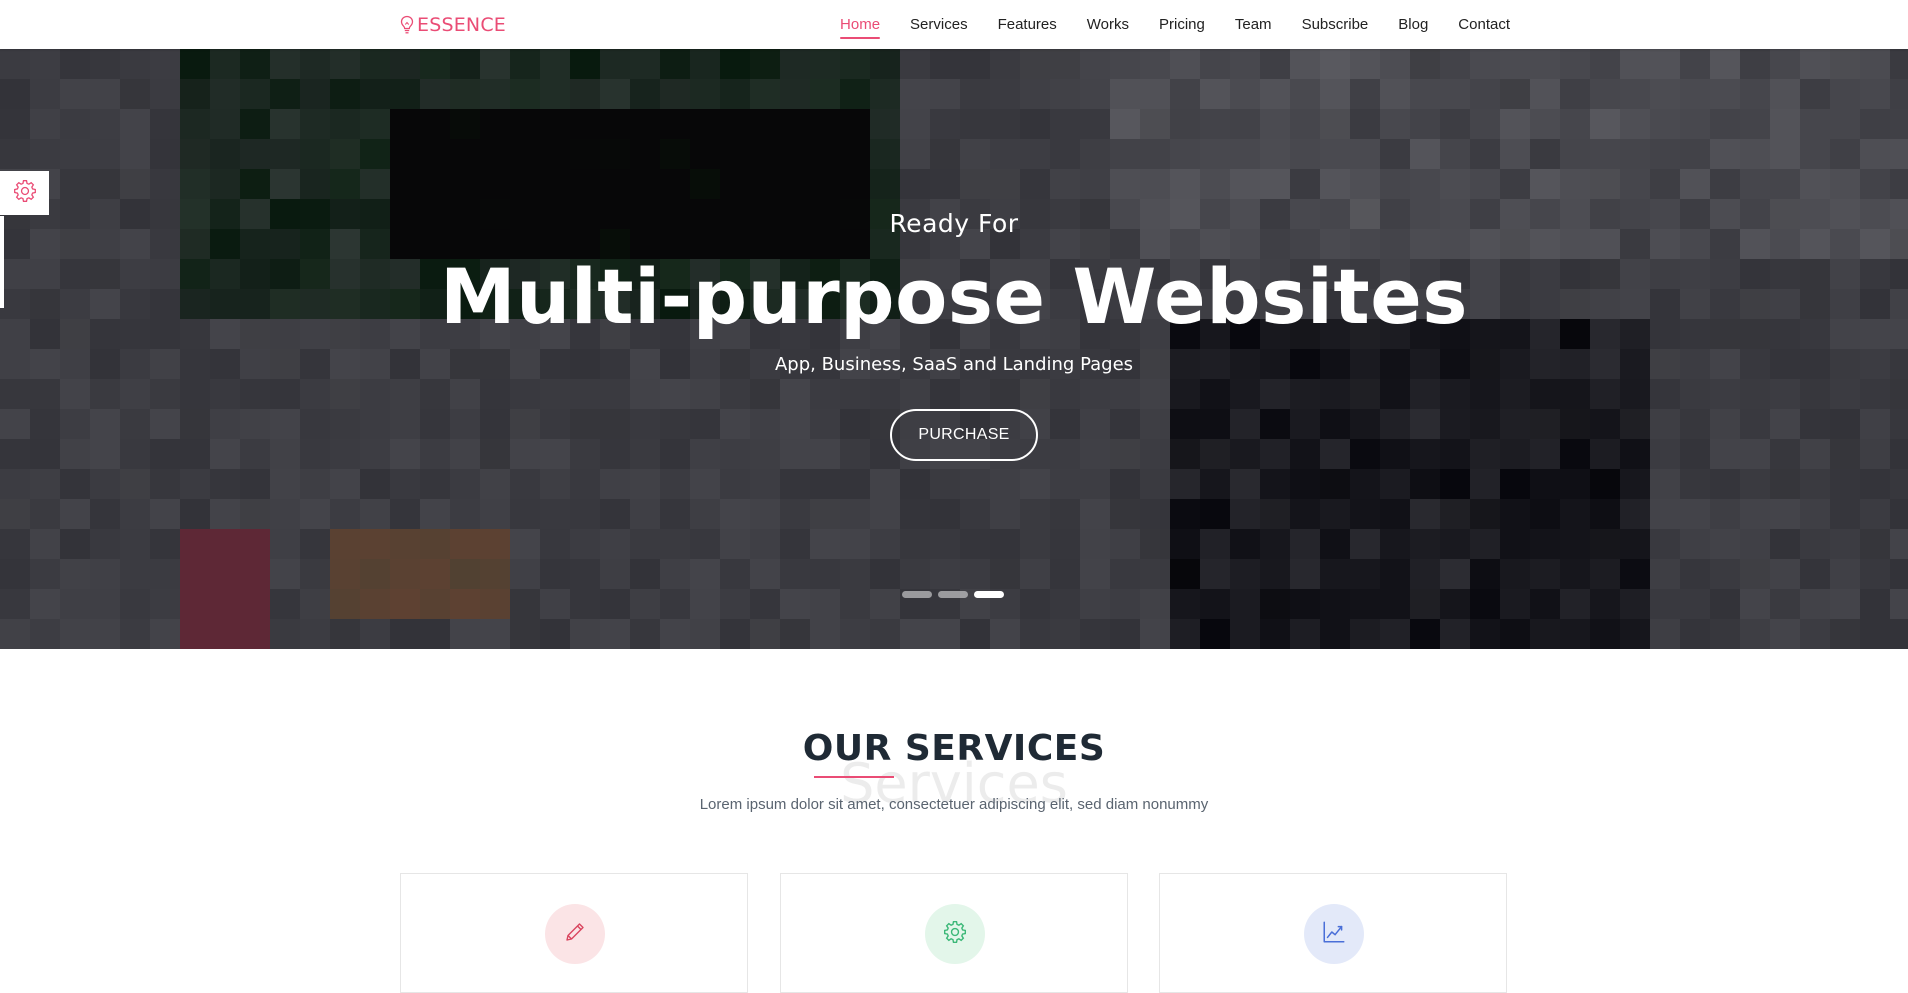 The width and height of the screenshot is (1908, 993). Describe the element at coordinates (1027, 24) in the screenshot. I see `nav-item-features: Features` at that location.